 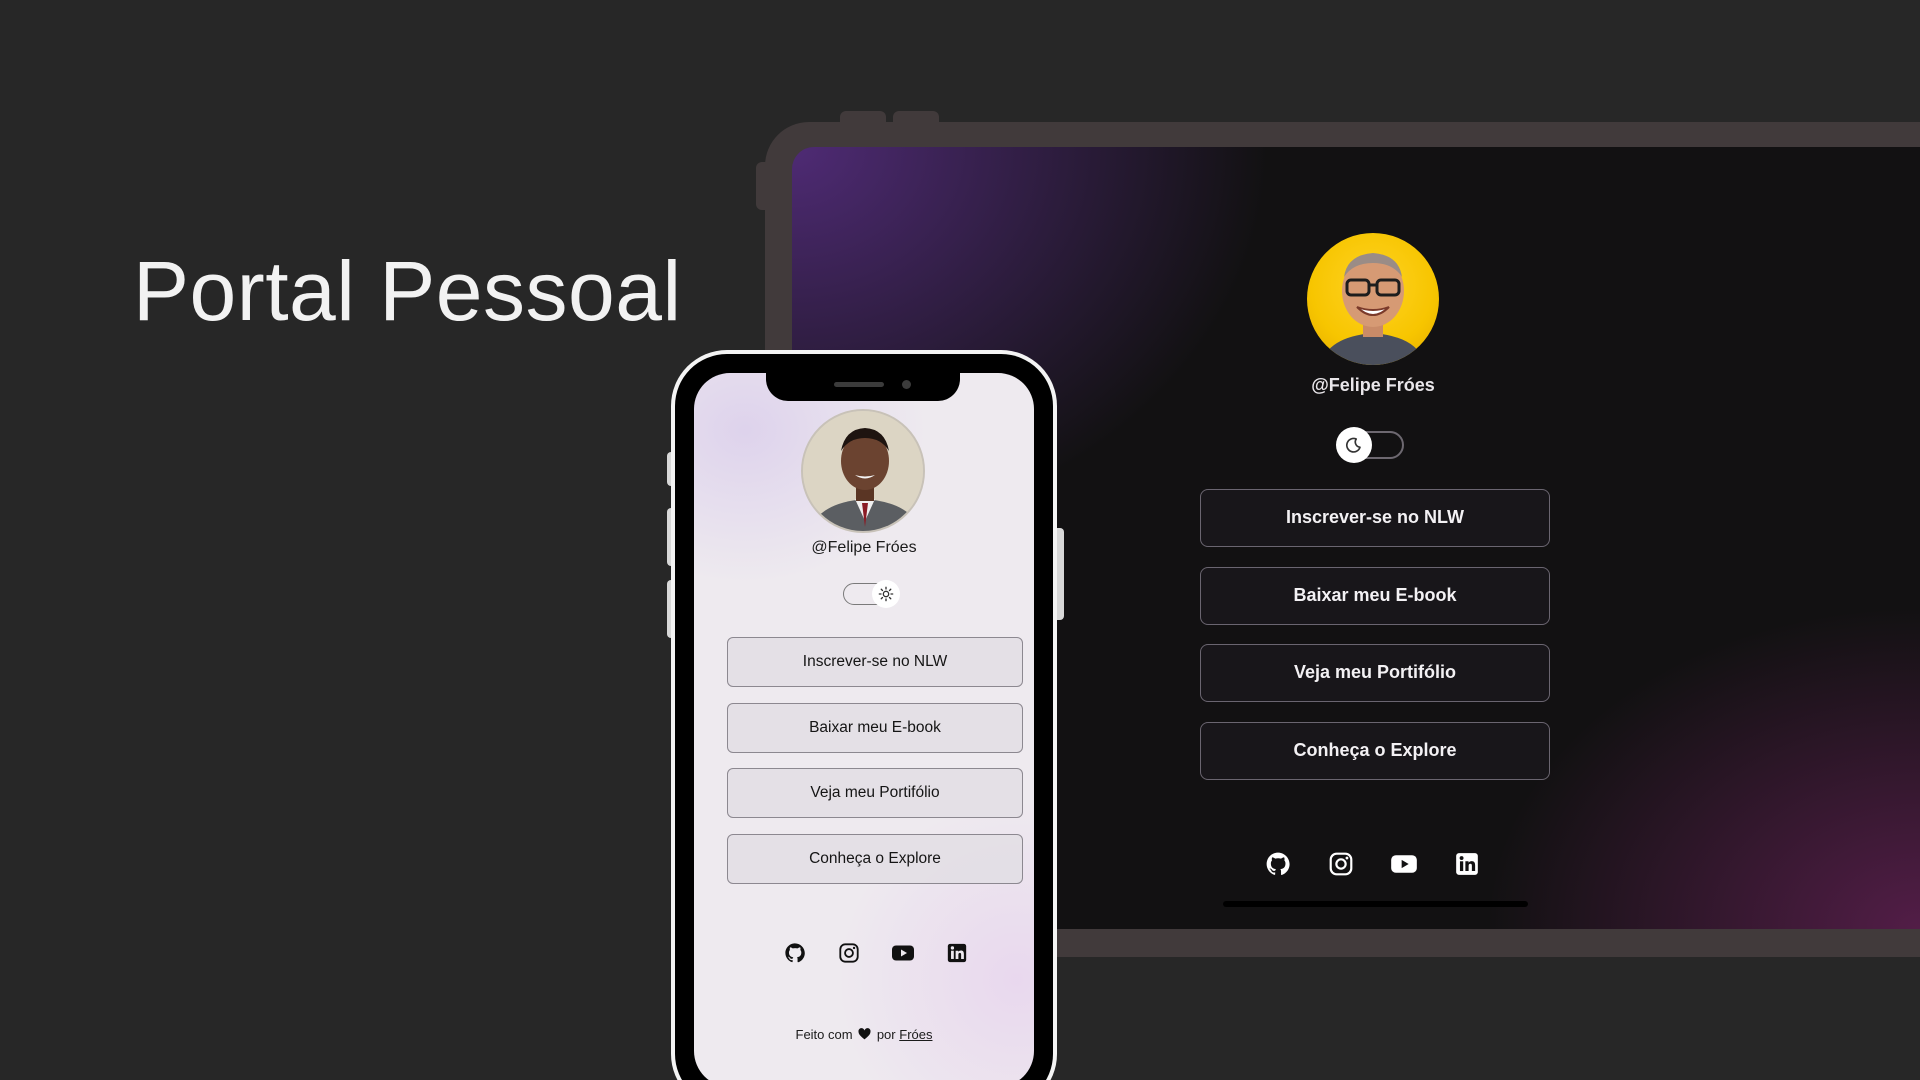 I want to click on footer-connector: por, so click(x=886, y=1034).